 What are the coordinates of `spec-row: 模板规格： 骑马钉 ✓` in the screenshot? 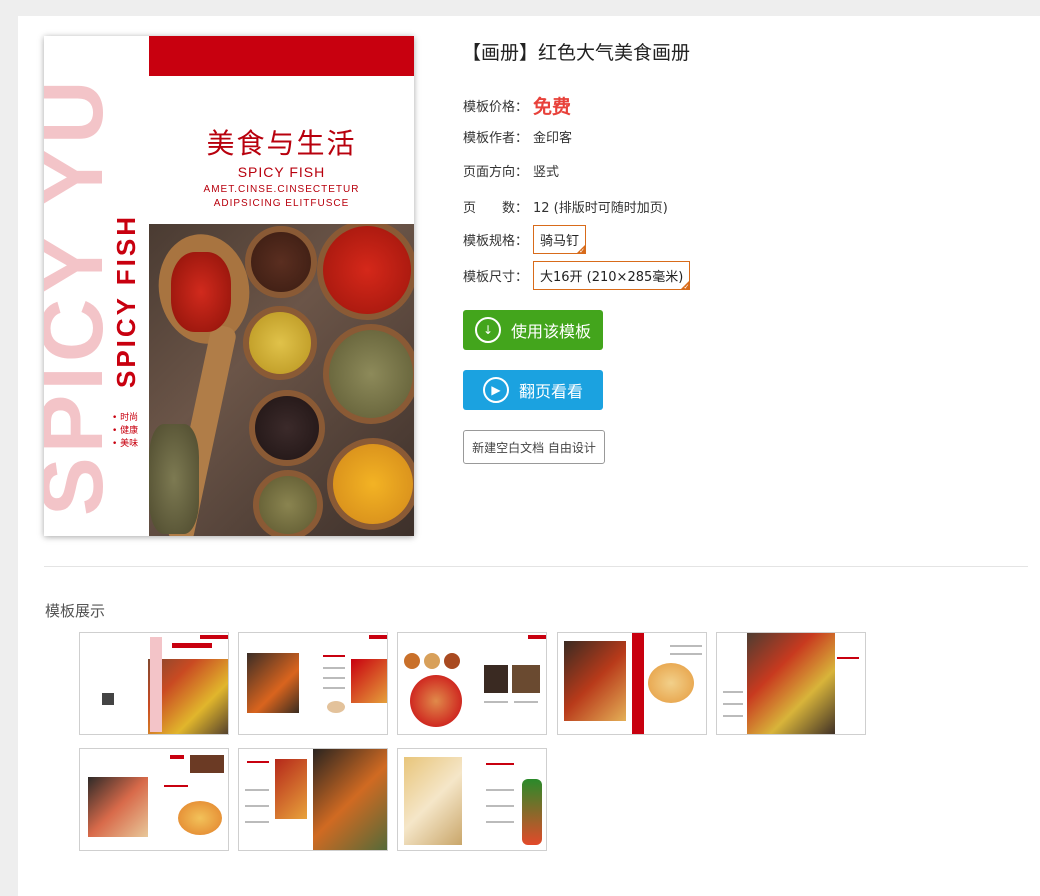 It's located at (525, 240).